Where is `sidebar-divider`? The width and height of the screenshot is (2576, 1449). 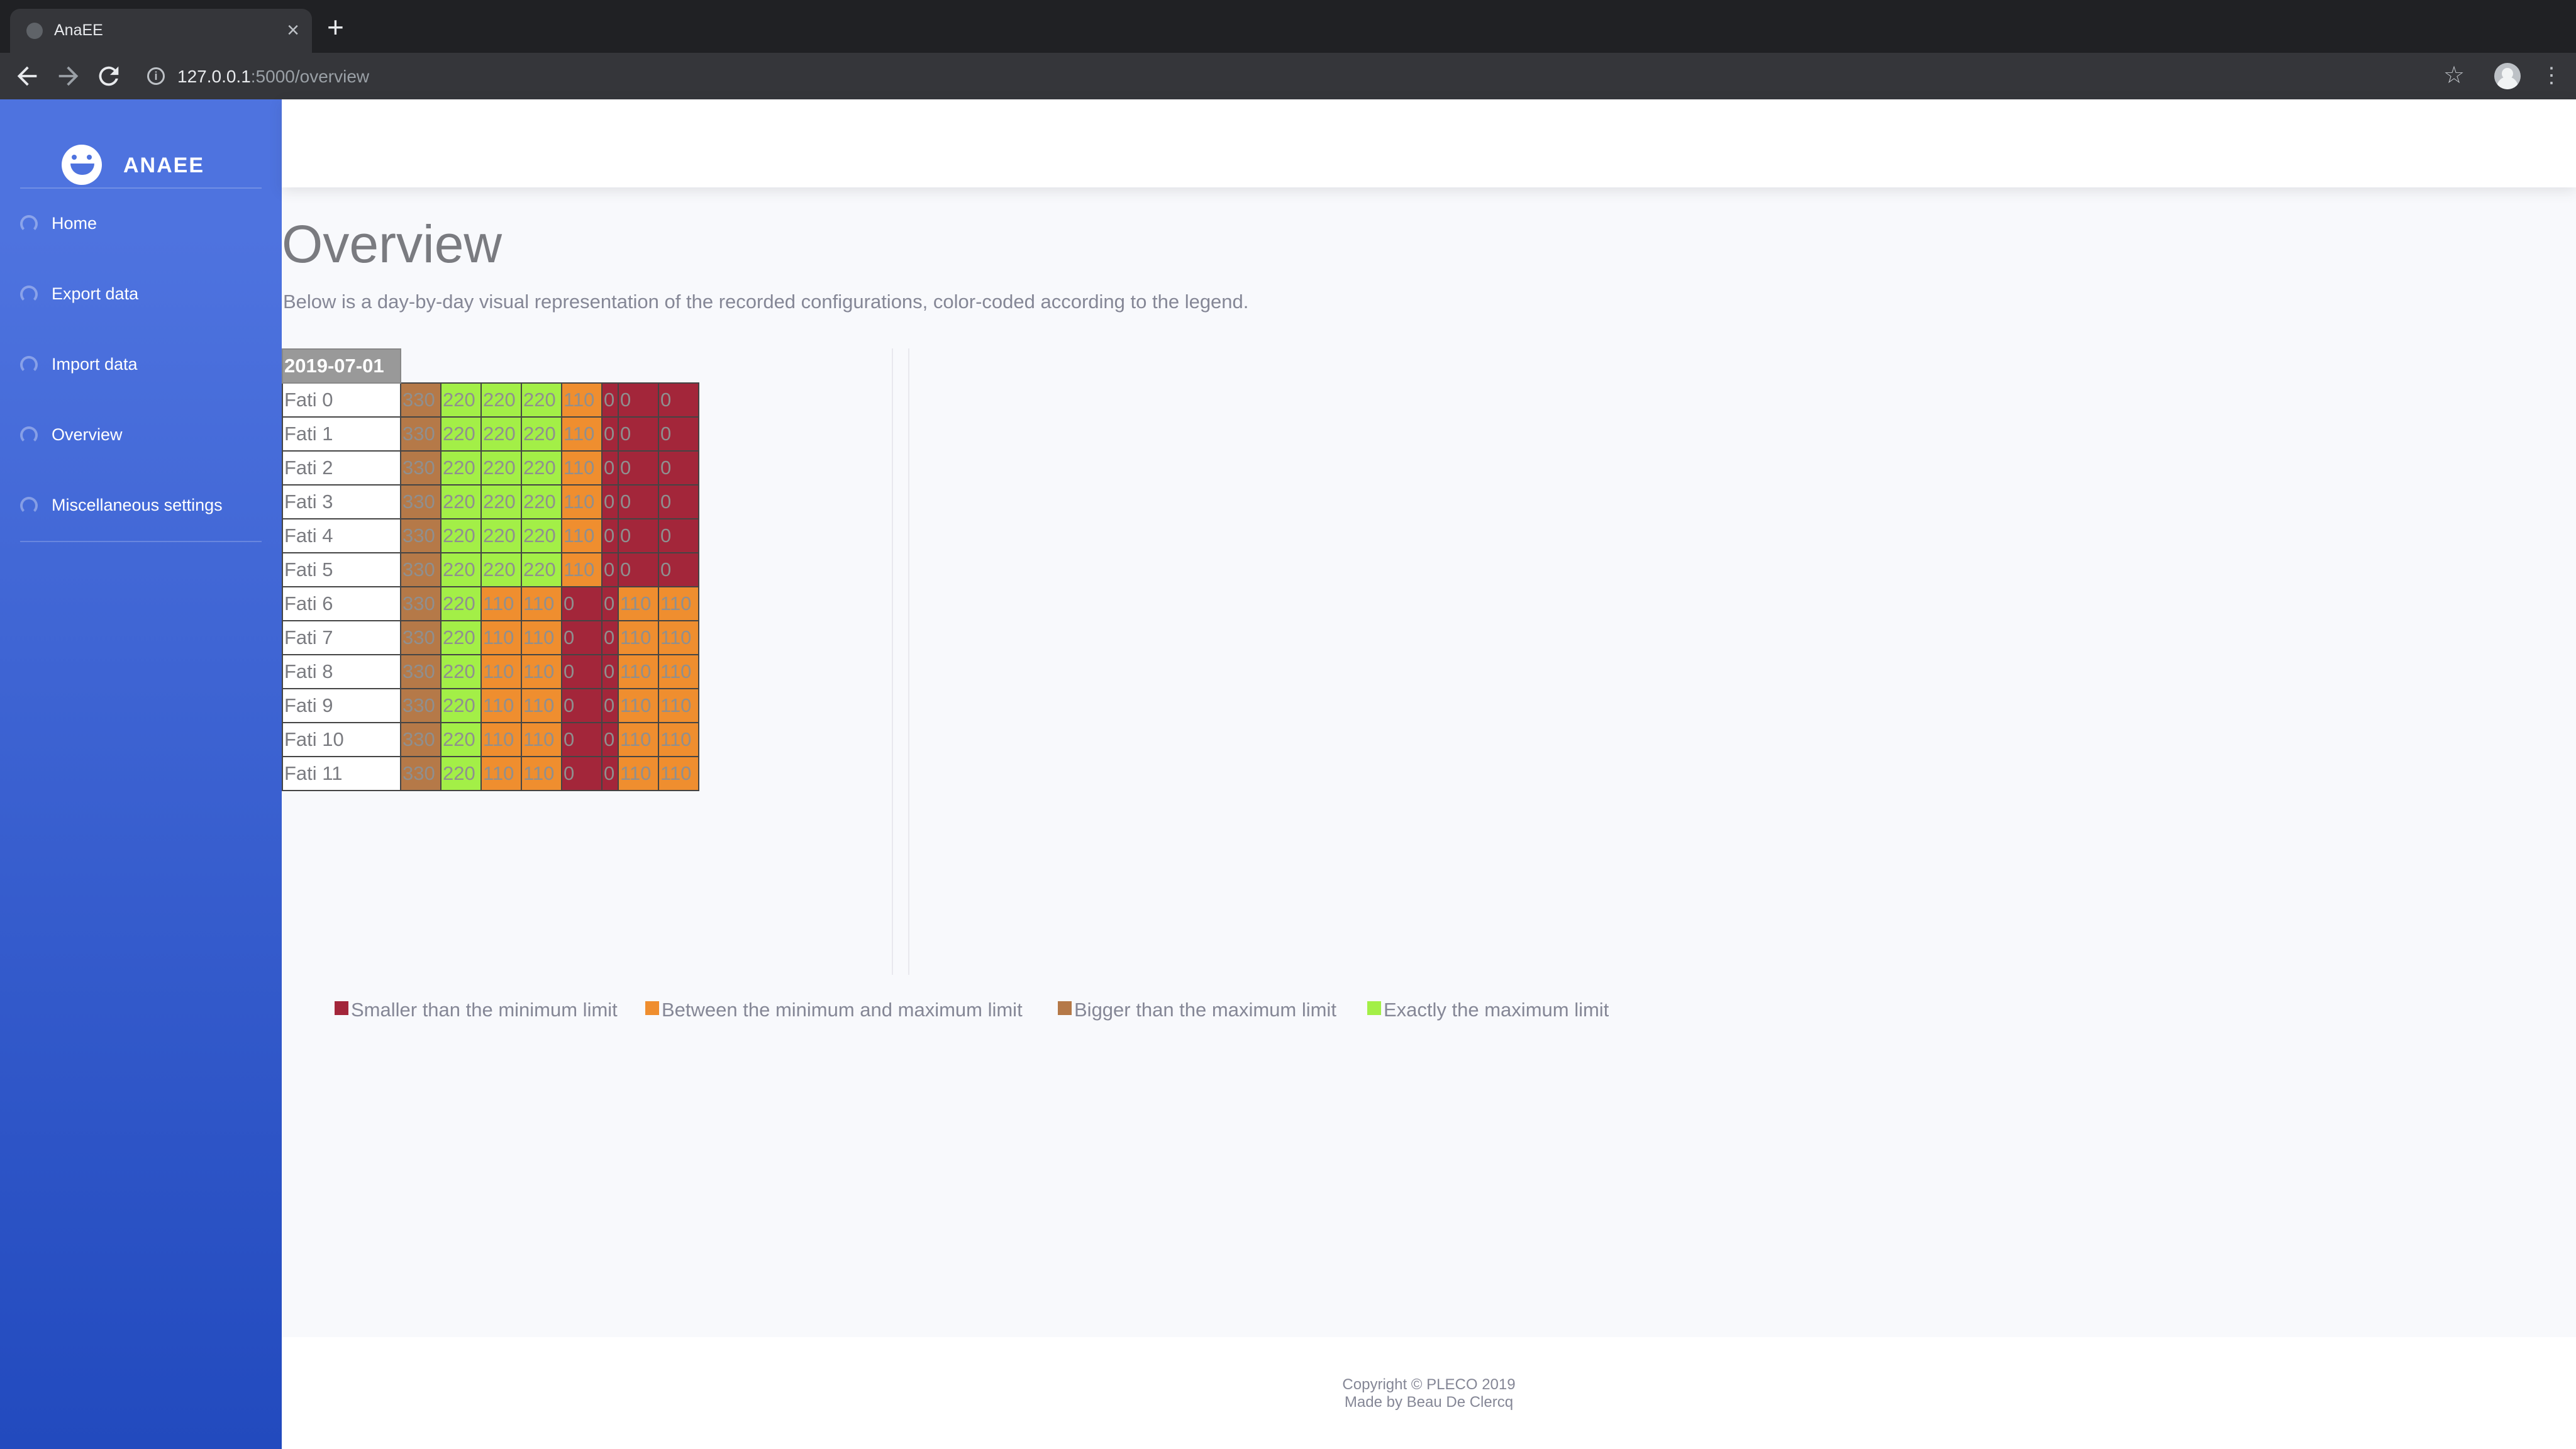
sidebar-divider is located at coordinates (141, 541).